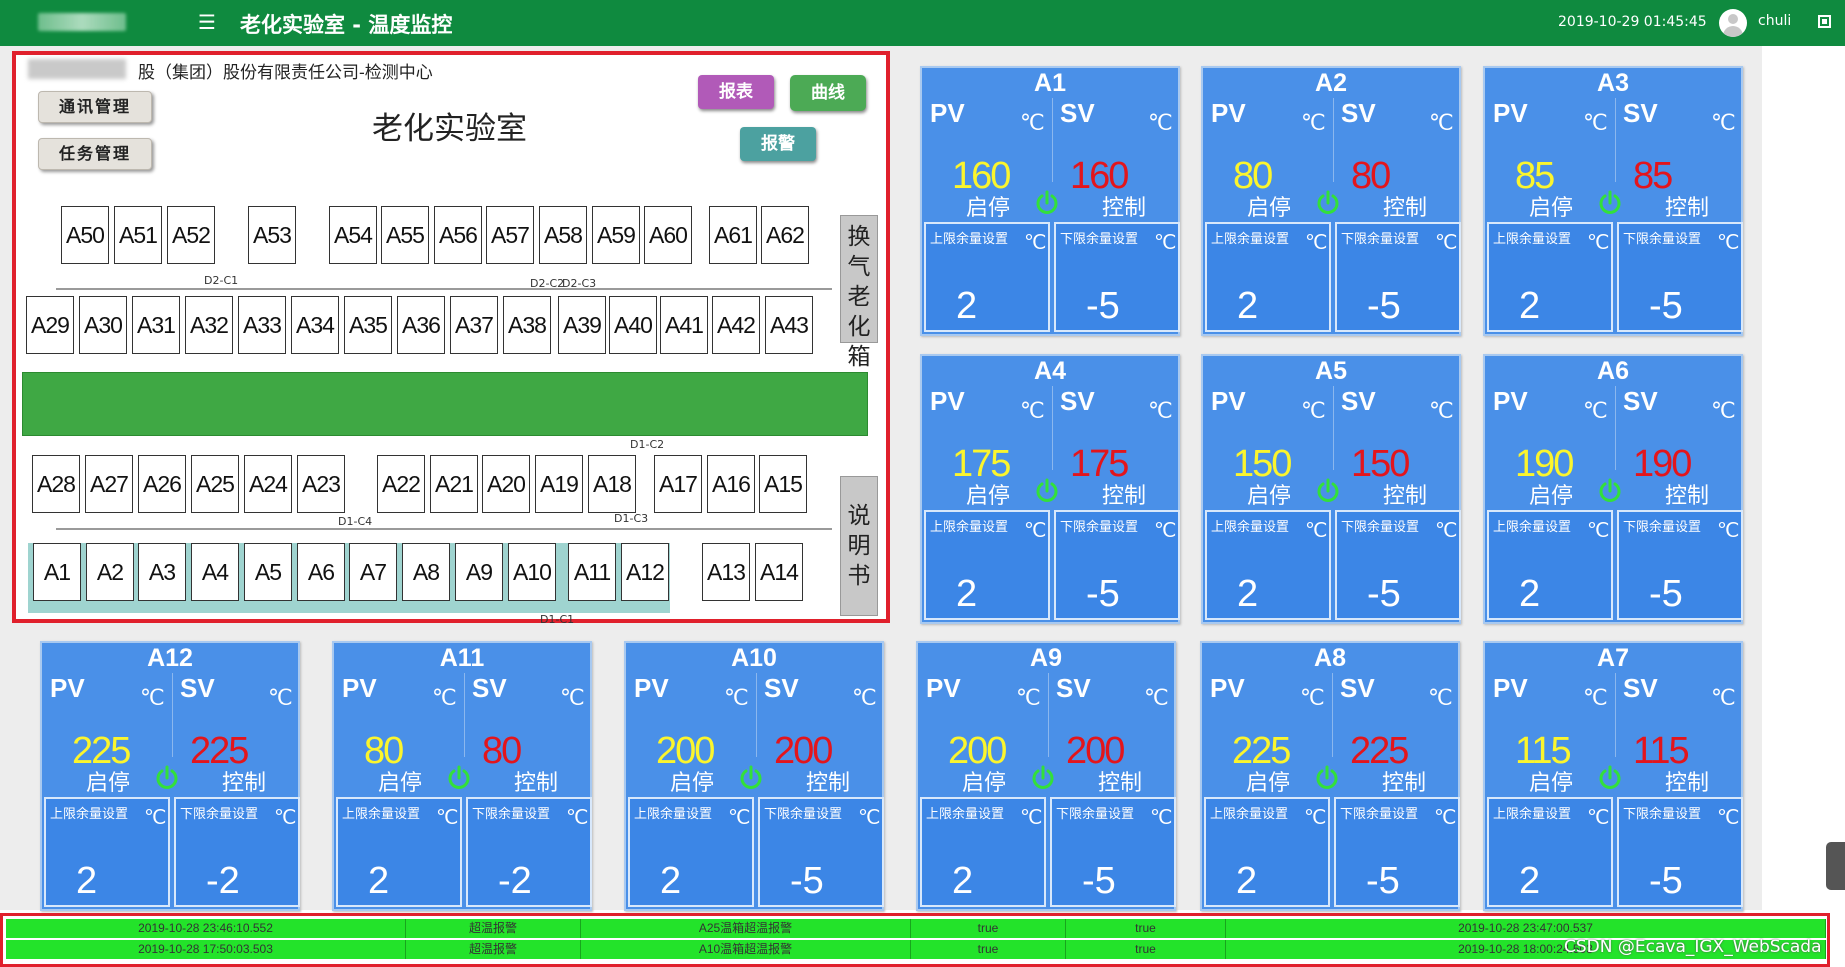 The width and height of the screenshot is (1845, 967). What do you see at coordinates (1774, 21) in the screenshot?
I see `username: chuli` at bounding box center [1774, 21].